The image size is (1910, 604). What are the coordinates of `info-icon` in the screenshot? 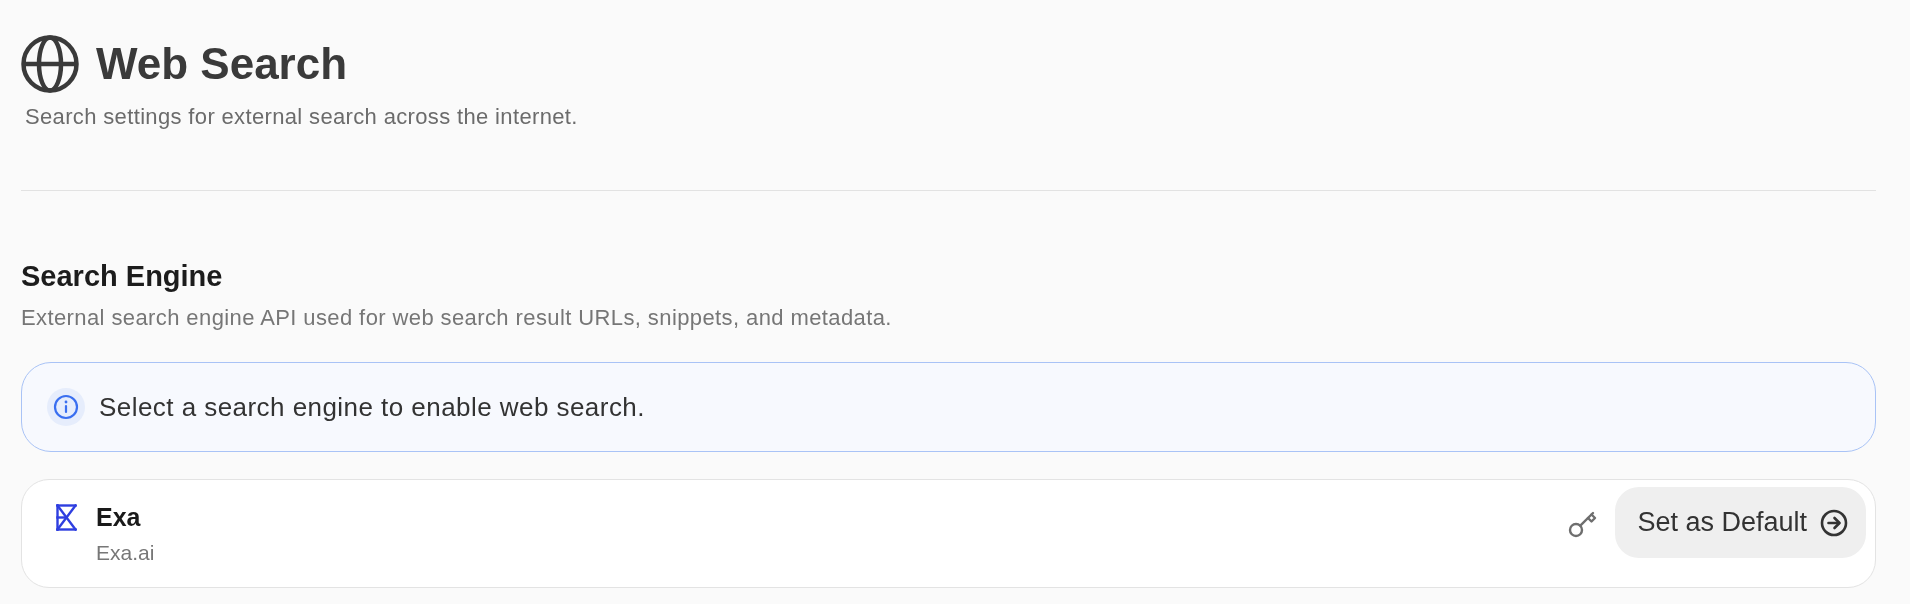 It's located at (66, 407).